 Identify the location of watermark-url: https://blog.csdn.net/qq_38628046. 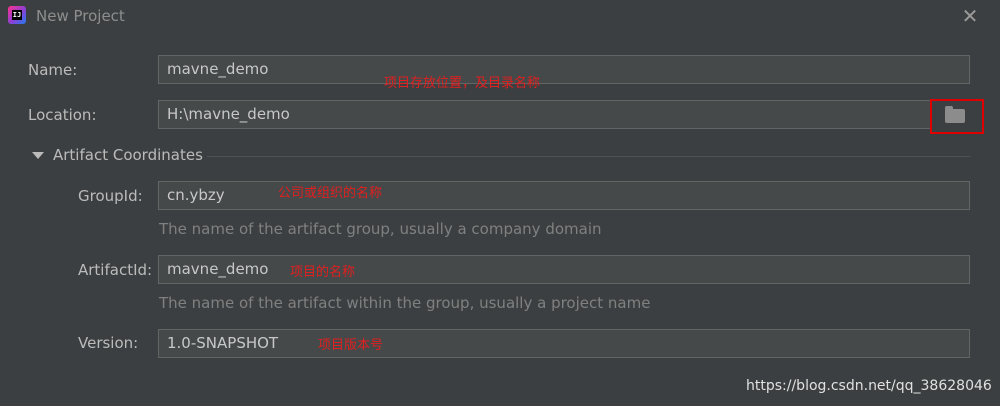
(869, 386).